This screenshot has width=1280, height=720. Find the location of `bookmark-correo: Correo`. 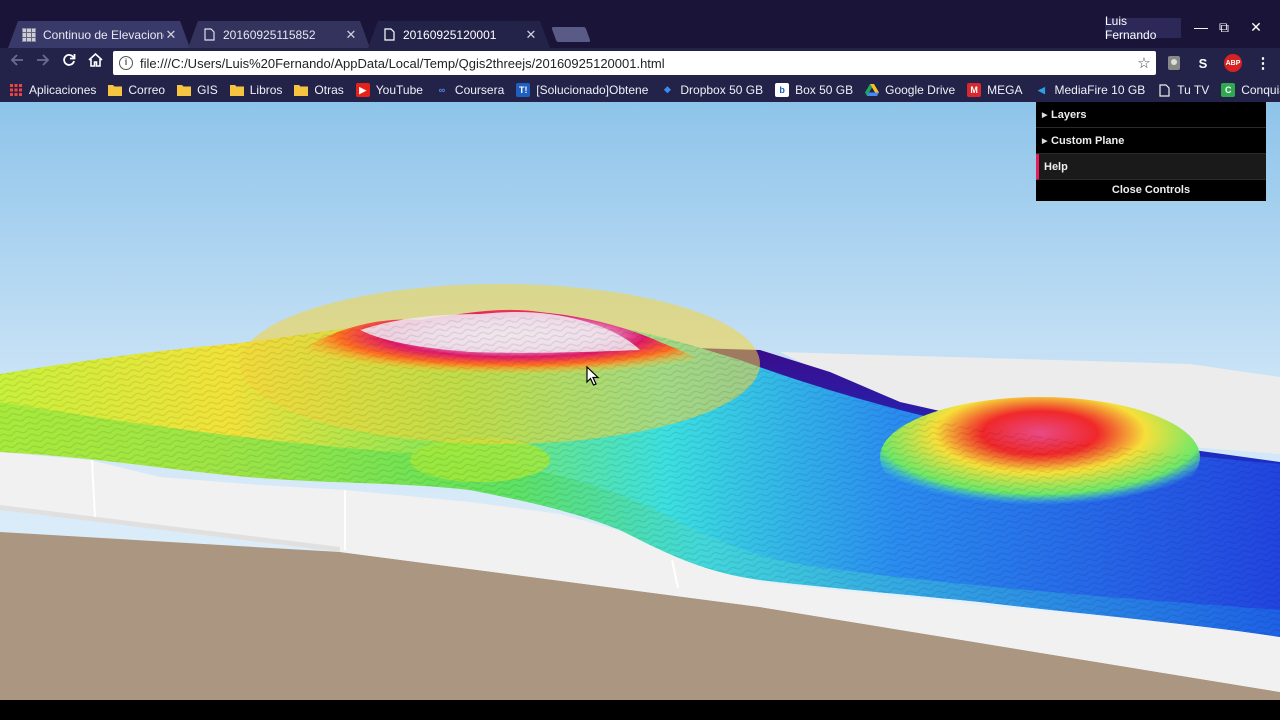

bookmark-correo: Correo is located at coordinates (136, 90).